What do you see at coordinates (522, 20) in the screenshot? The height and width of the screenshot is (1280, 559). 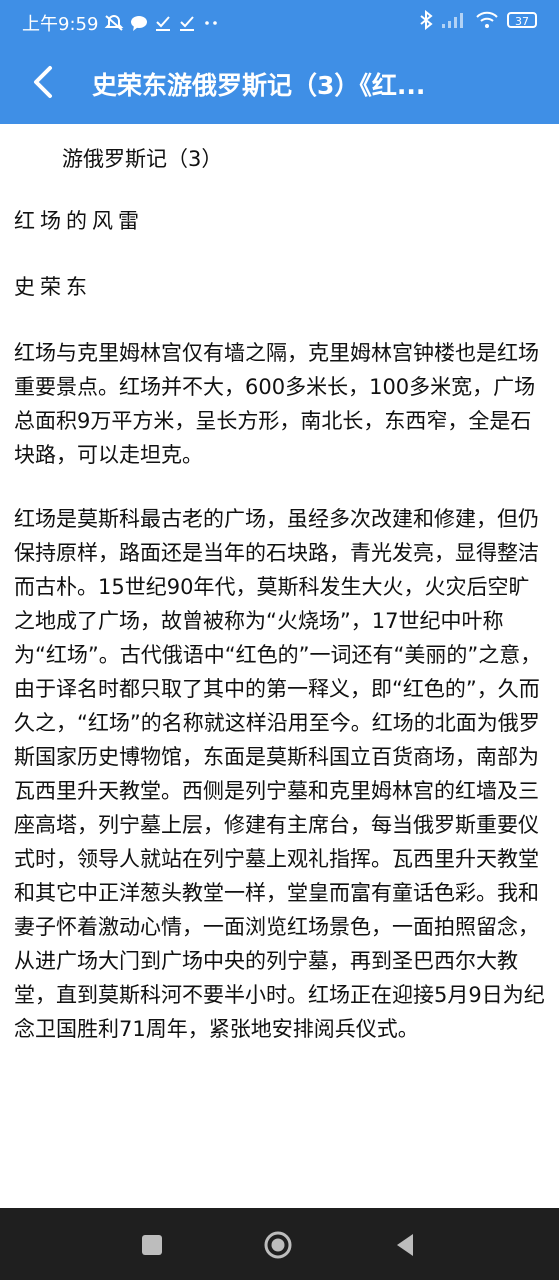 I see `battery-icon: 37` at bounding box center [522, 20].